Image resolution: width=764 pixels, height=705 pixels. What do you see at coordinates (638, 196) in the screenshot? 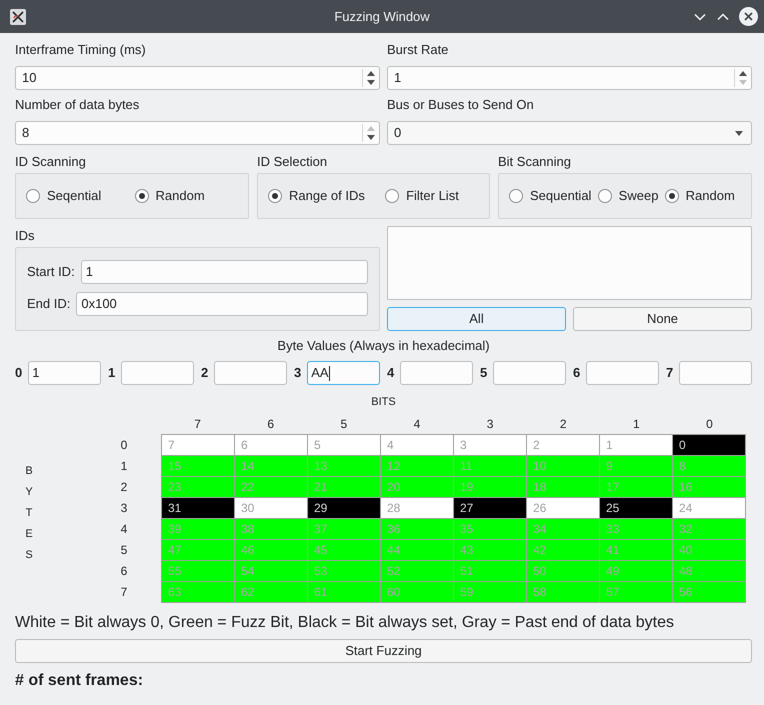
I see `radio-label: Sweep` at bounding box center [638, 196].